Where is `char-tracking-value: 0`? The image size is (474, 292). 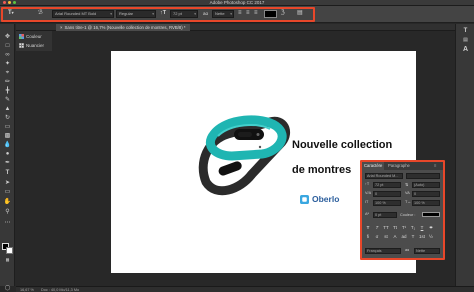 char-tracking-value: 0 is located at coordinates (415, 194).